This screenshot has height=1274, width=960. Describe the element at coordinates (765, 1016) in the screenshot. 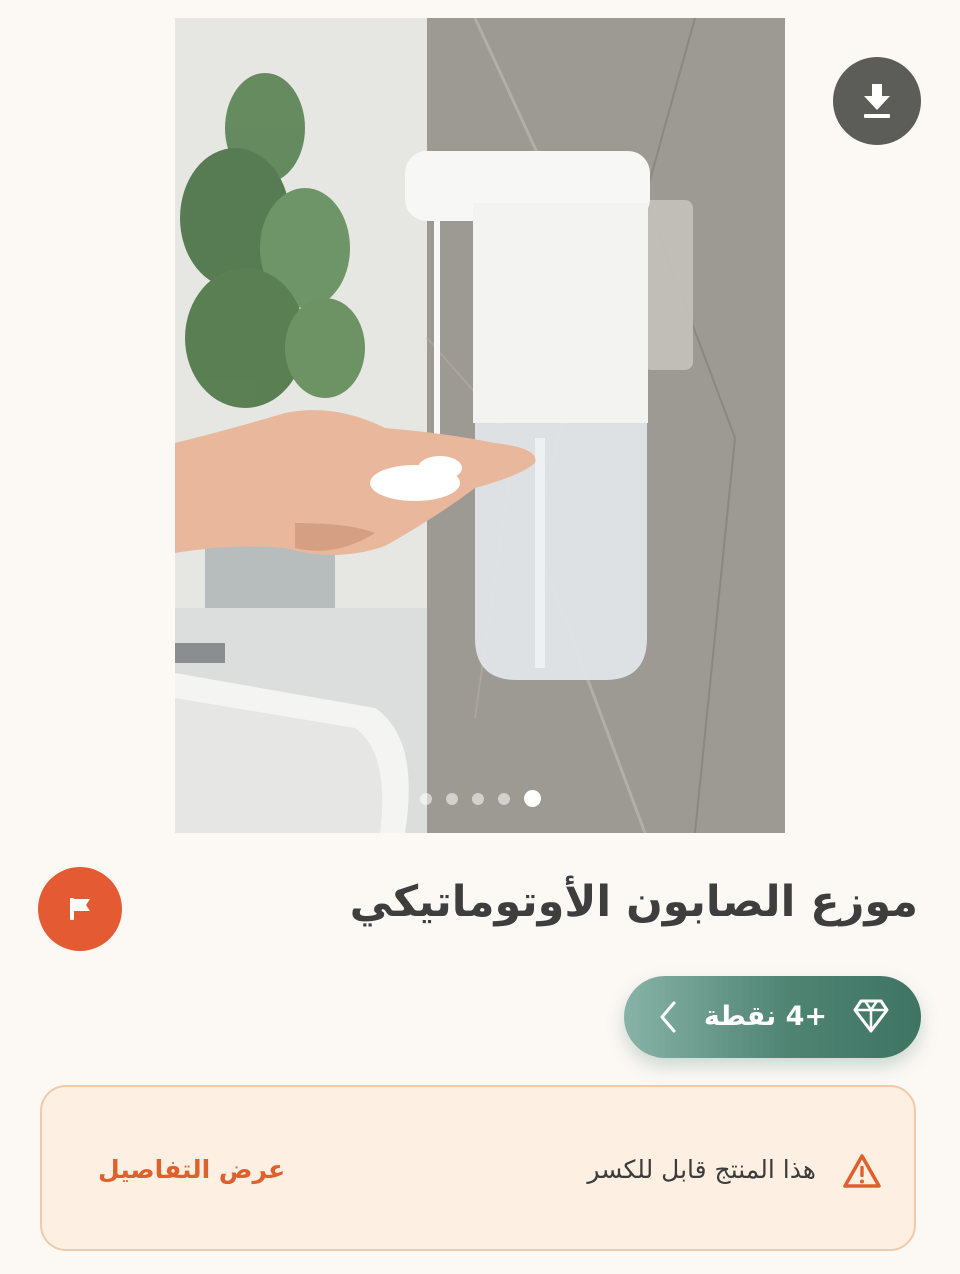

I see `points-label: +4 نقطة` at that location.